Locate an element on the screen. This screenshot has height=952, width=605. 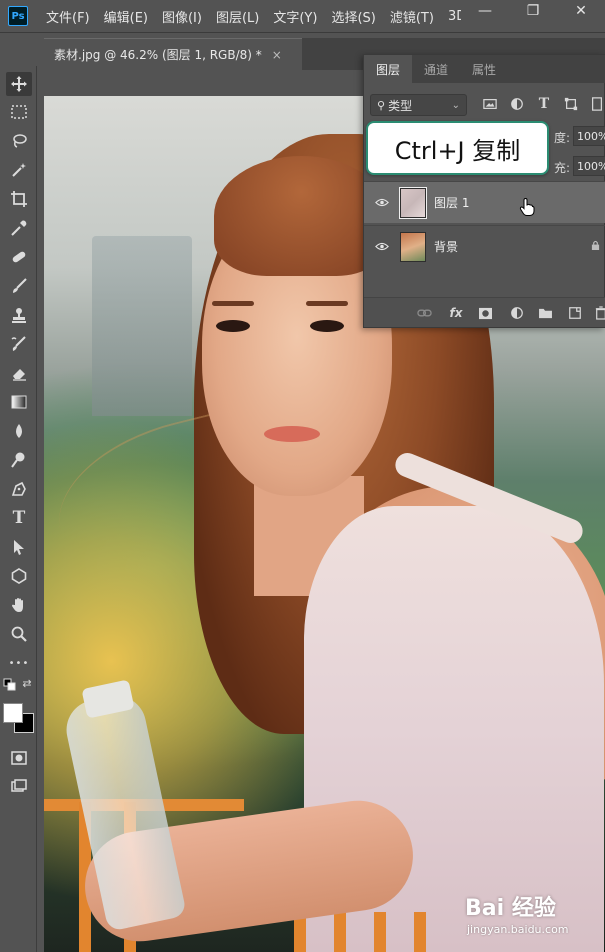
swap-colors-icon: ⇄ is located at coordinates (27, 683).